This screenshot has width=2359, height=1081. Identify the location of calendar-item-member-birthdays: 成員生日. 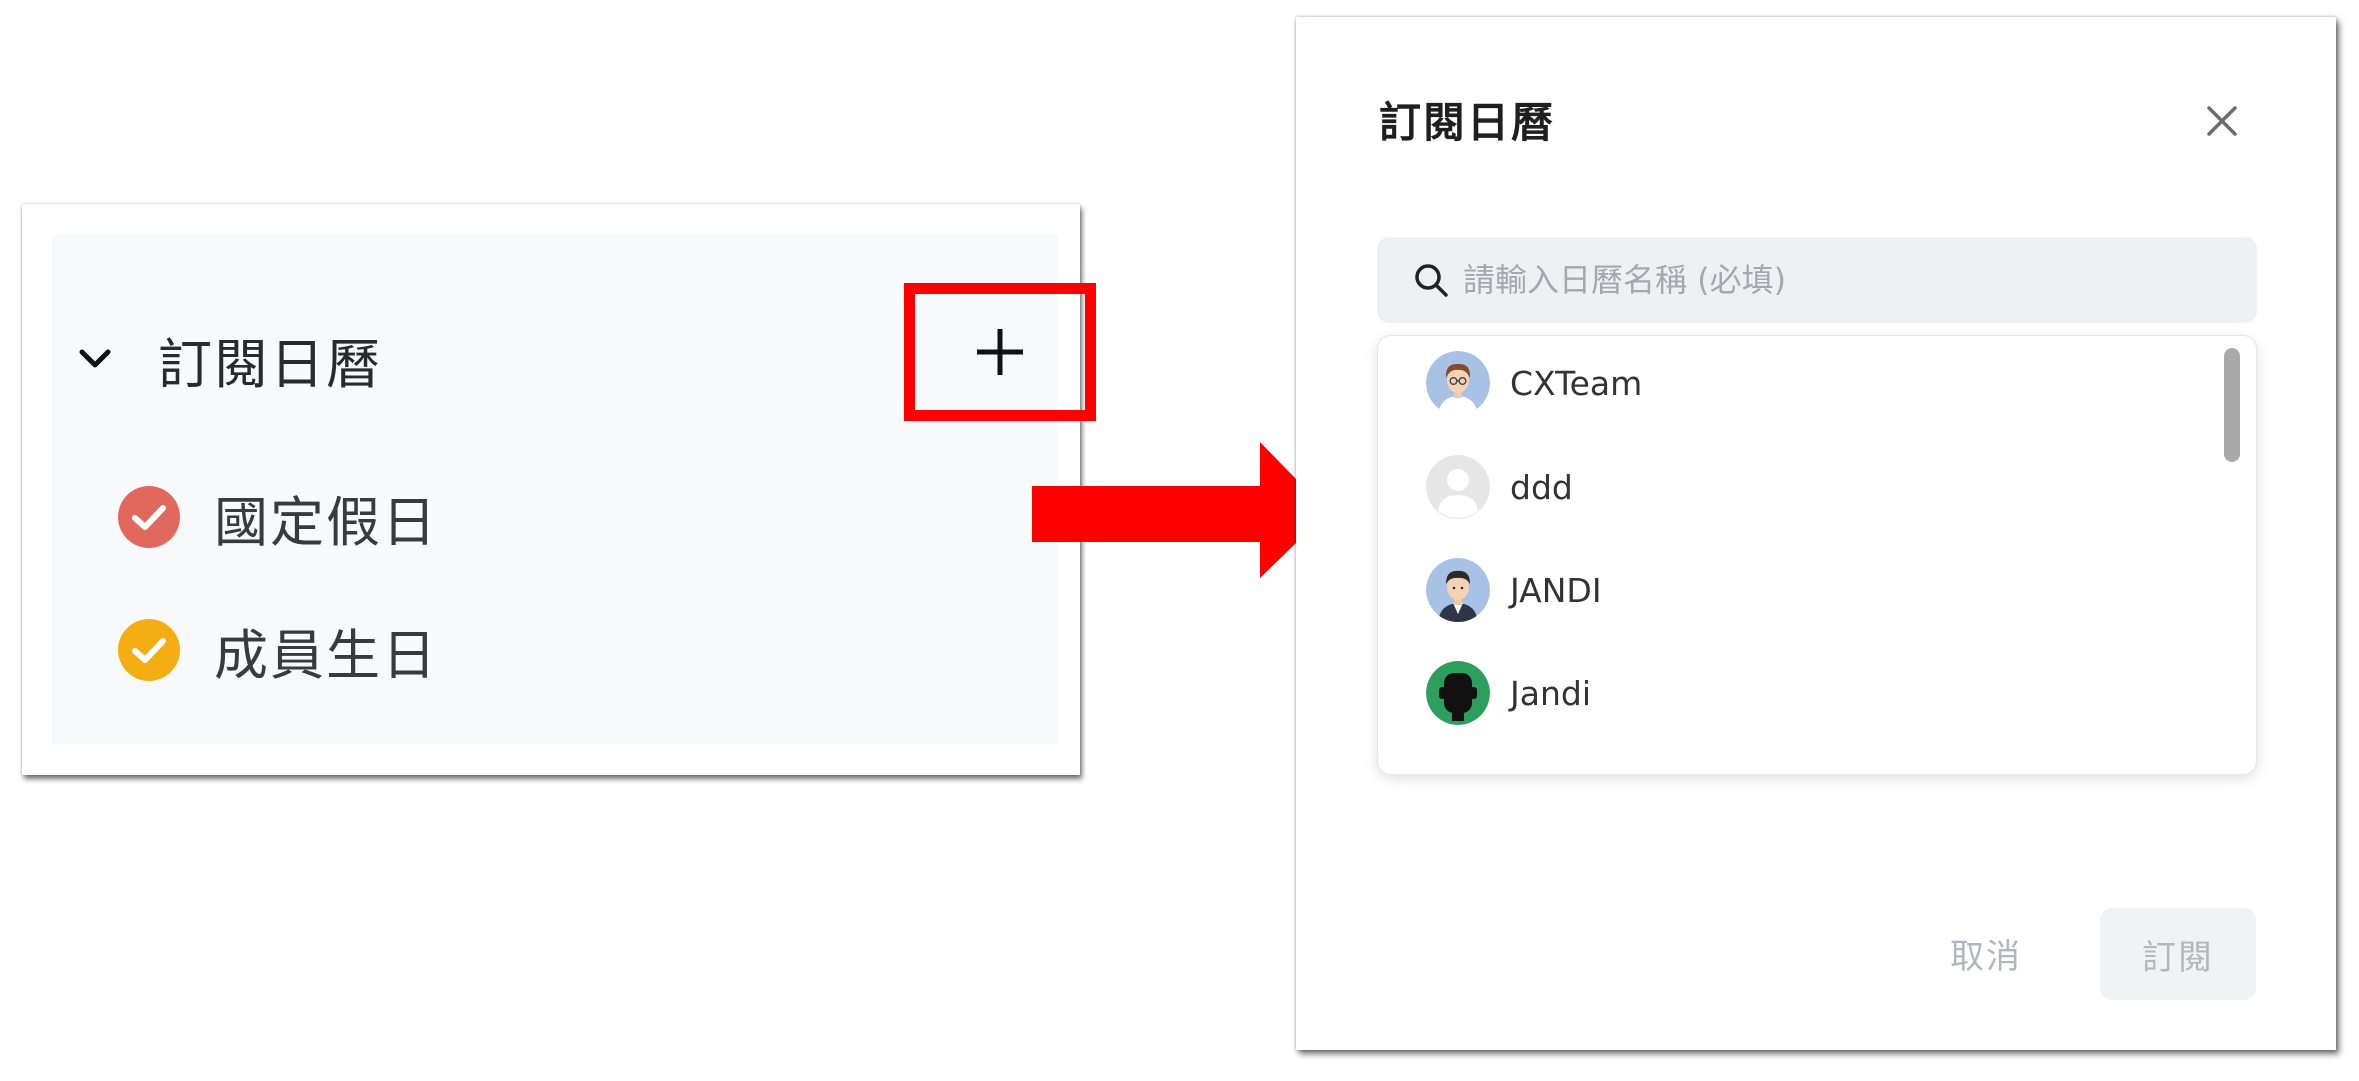
(418, 650).